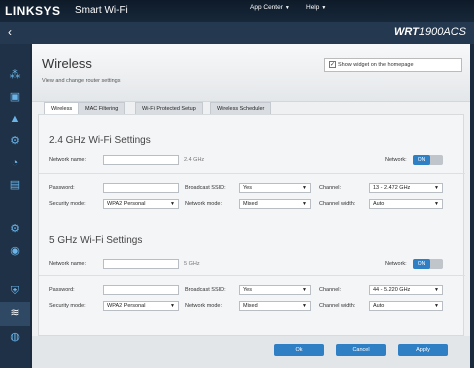 The height and width of the screenshot is (368, 474). Describe the element at coordinates (15, 163) in the screenshot. I see `speed-test-icon: ◔` at that location.